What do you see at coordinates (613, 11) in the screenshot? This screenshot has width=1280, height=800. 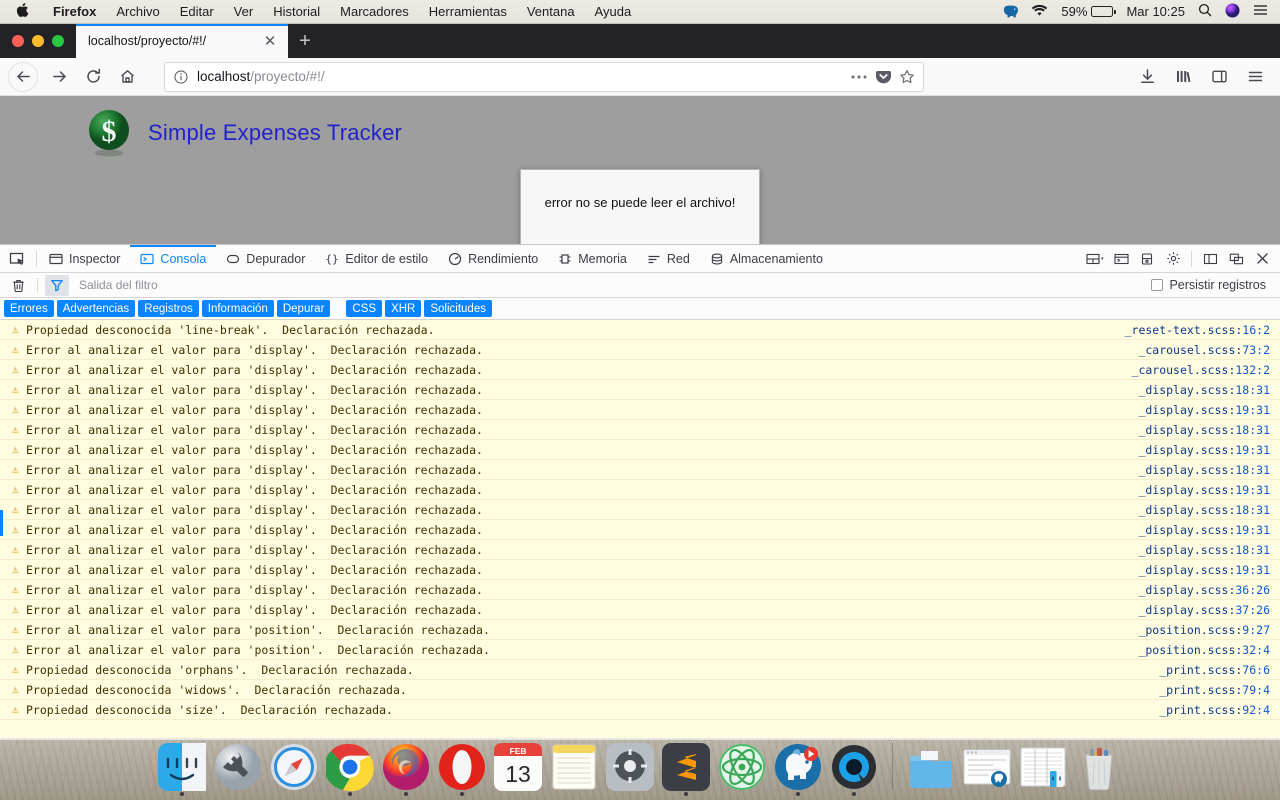 I see `menu-item-ayuda: Ayuda` at bounding box center [613, 11].